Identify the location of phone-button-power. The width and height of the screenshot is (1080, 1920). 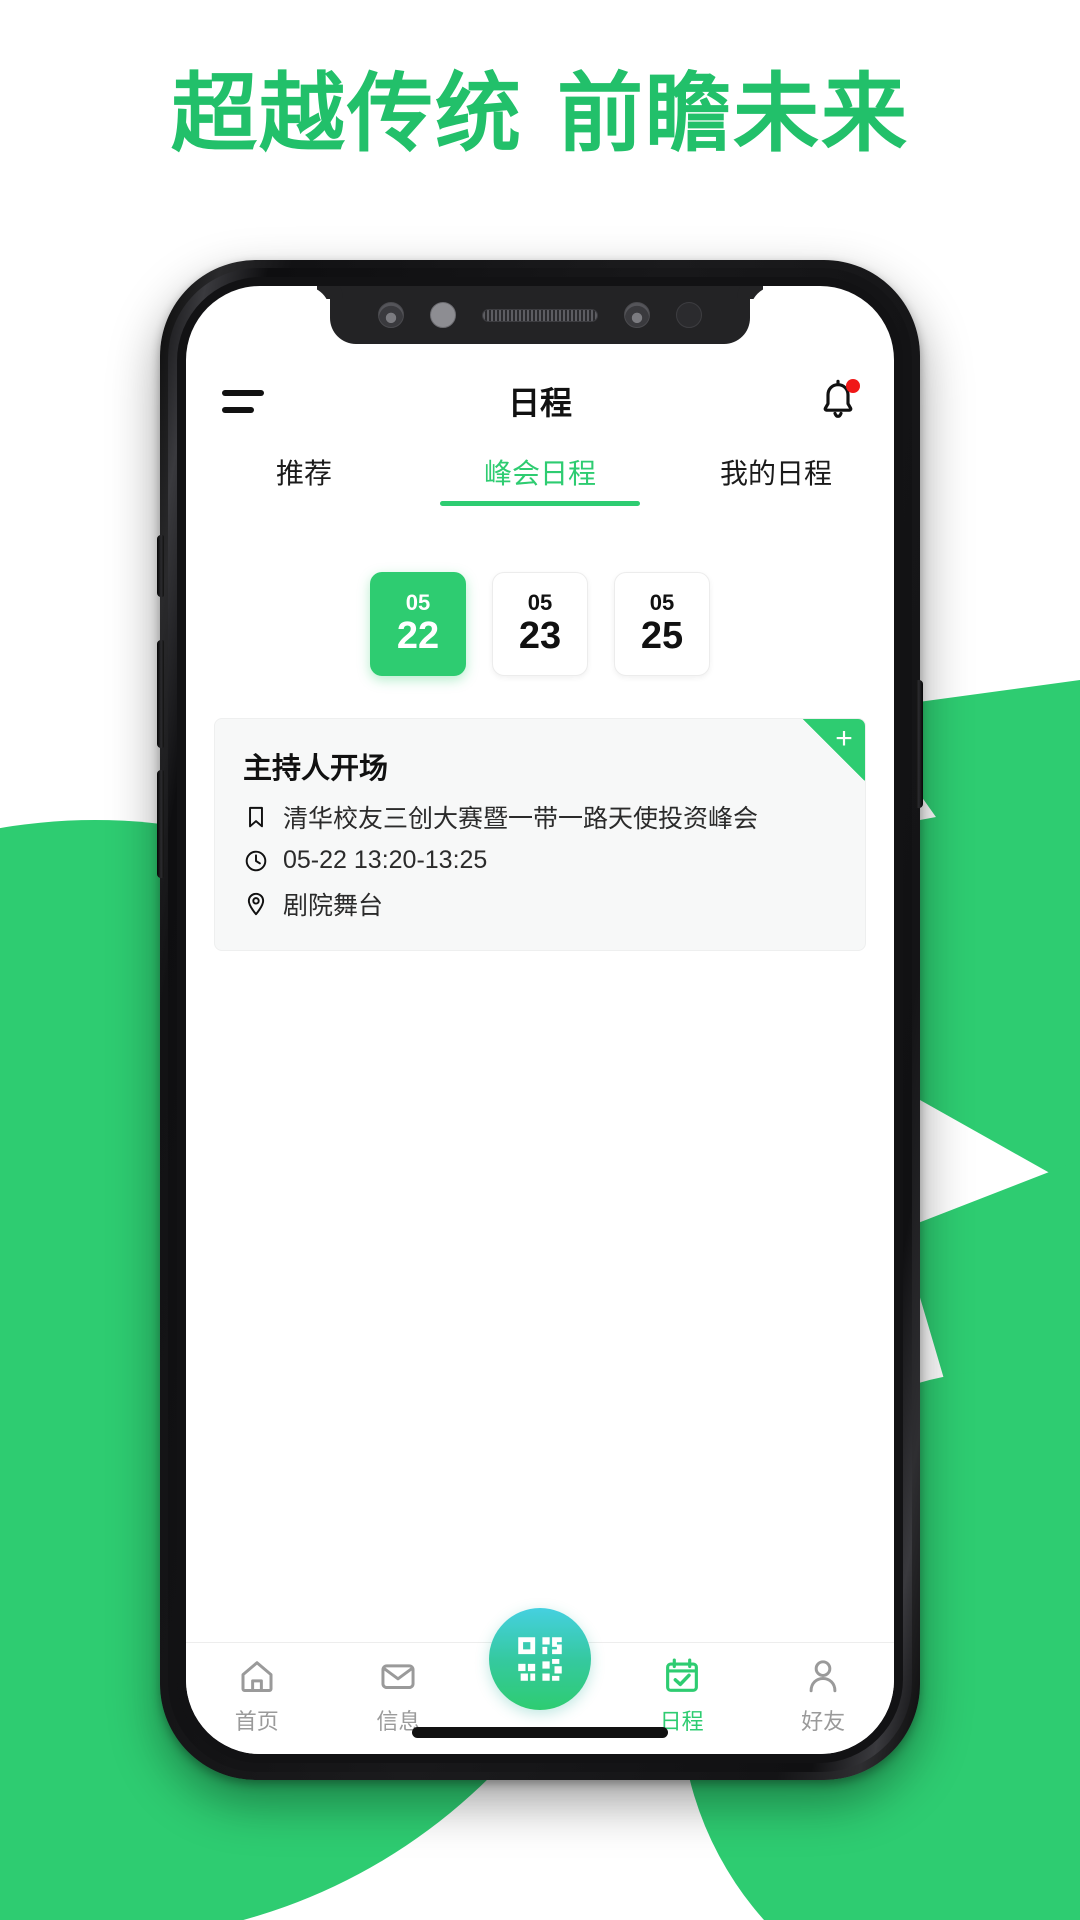
(919, 744).